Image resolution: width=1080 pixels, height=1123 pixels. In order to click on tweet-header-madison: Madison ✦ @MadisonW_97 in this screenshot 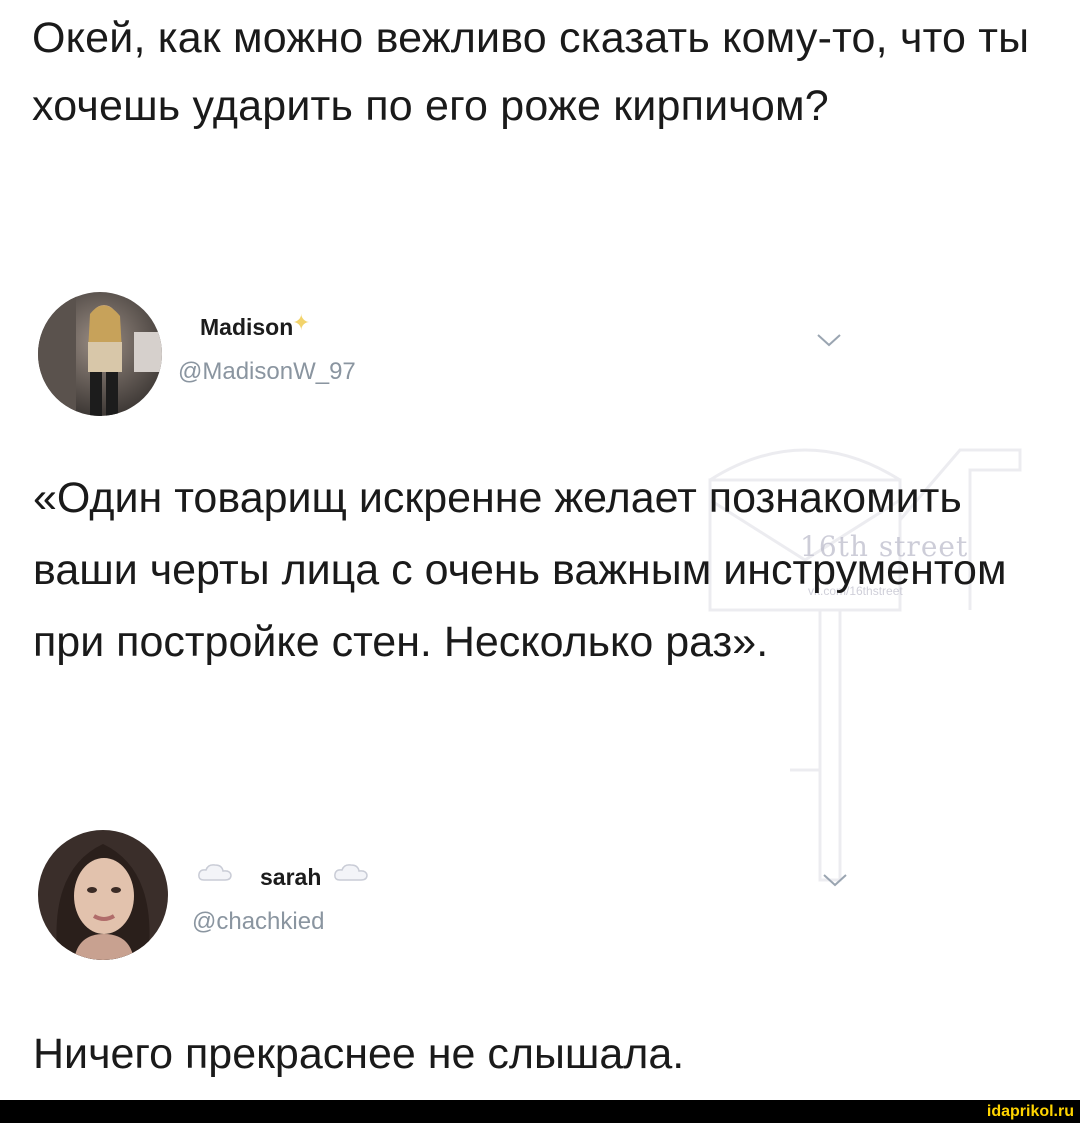, I will do `click(538, 357)`.